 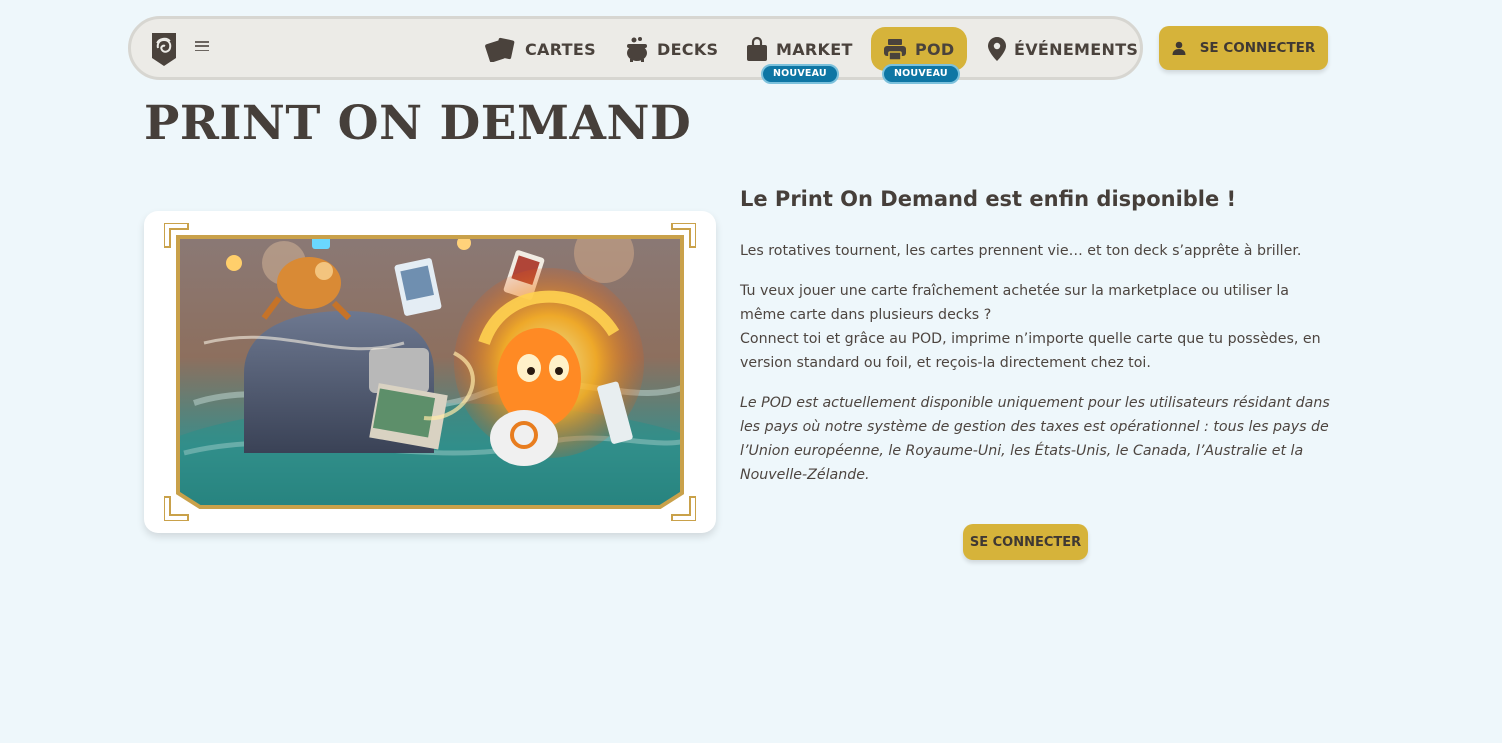 What do you see at coordinates (997, 49) in the screenshot?
I see `map-pin-icon` at bounding box center [997, 49].